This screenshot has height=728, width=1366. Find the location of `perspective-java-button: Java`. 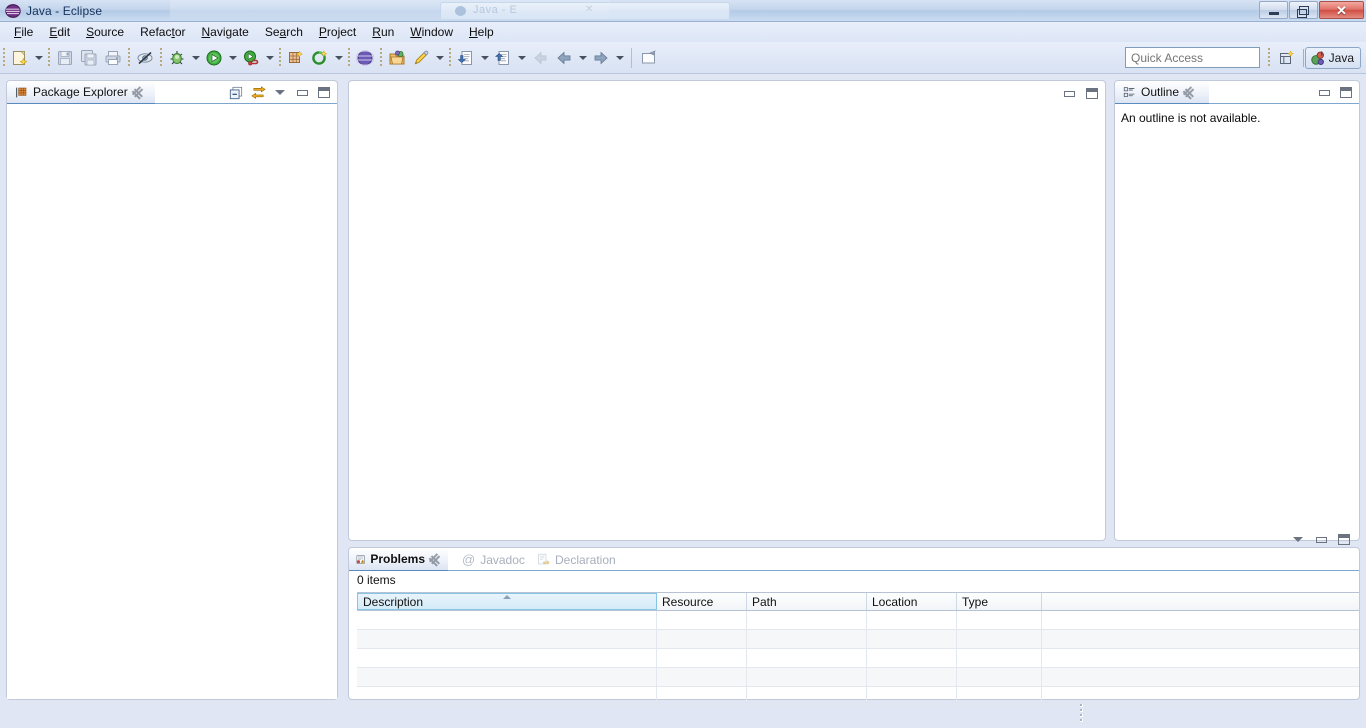

perspective-java-button: Java is located at coordinates (1332, 58).